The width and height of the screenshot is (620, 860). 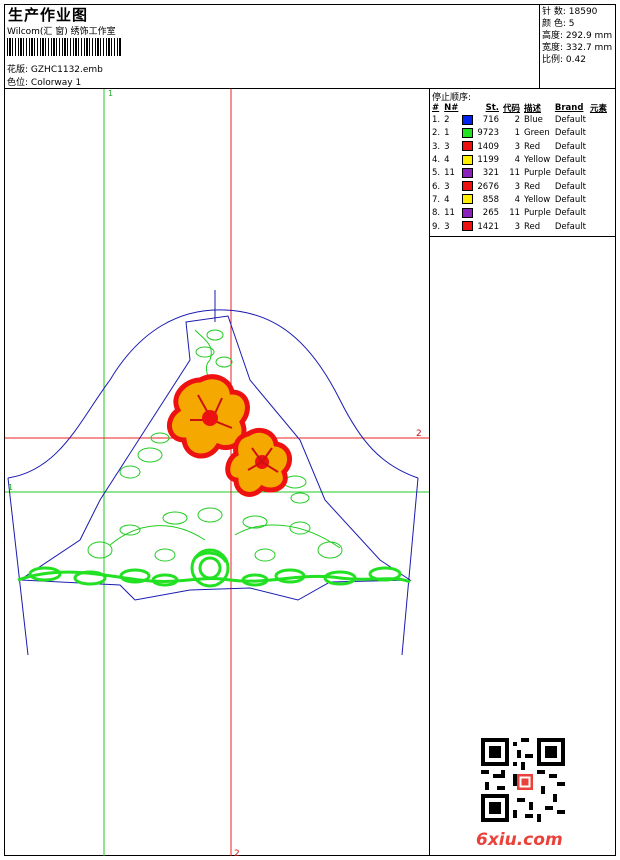 What do you see at coordinates (410, 566) in the screenshot?
I see `right-edge` at bounding box center [410, 566].